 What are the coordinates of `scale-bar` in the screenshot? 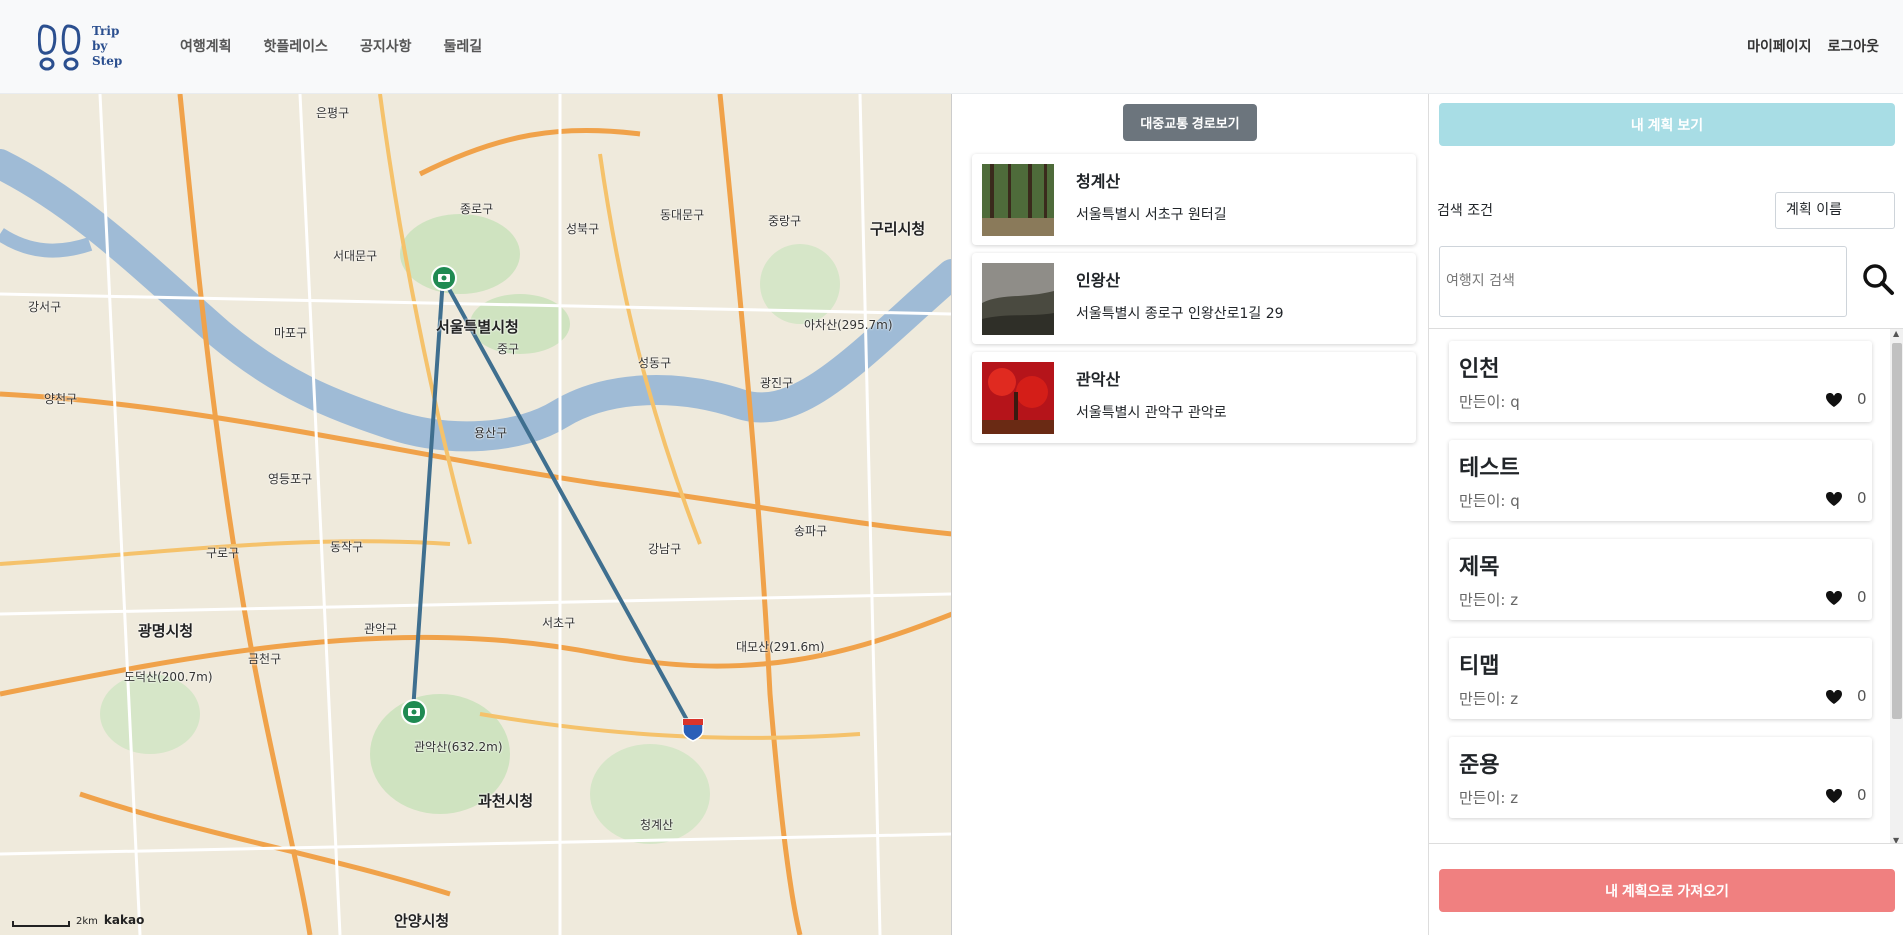 It's located at (41, 924).